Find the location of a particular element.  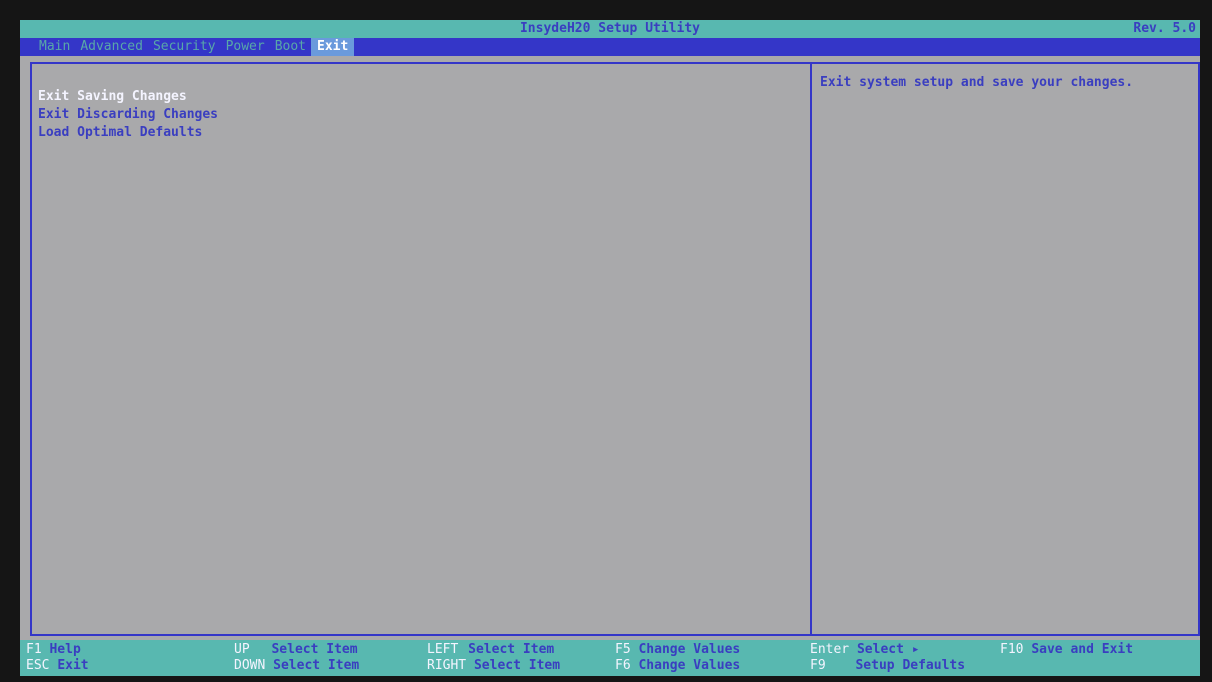

tab-advanced: Advanced is located at coordinates (111, 47).